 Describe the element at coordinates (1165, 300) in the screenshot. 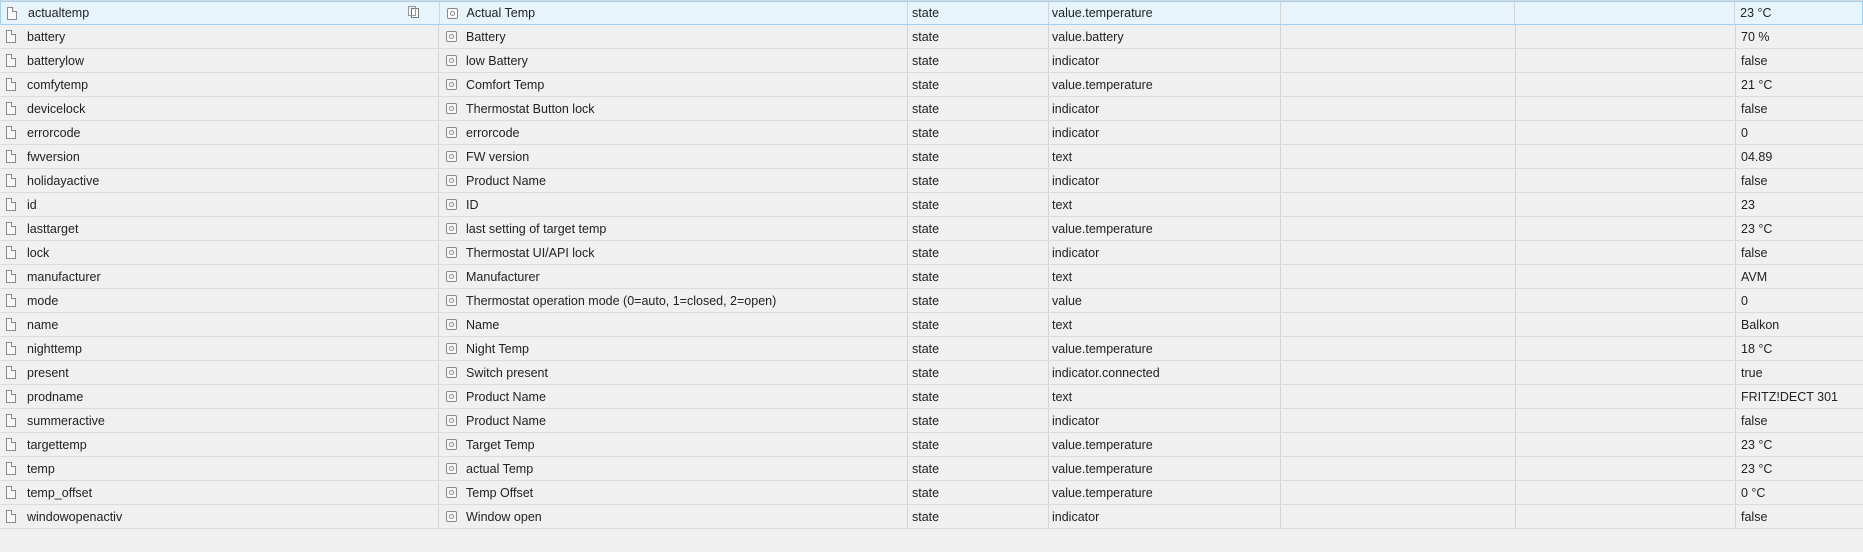

I see `object-role-cell: value` at that location.